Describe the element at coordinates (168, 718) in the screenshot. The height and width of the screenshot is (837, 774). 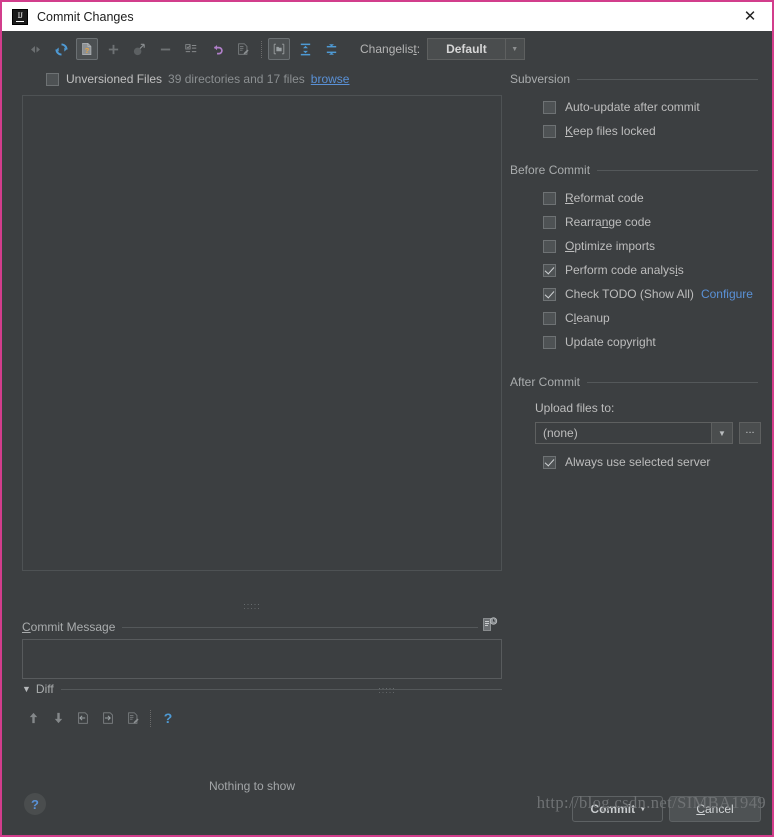
I see `diff-help-icon: ?` at that location.